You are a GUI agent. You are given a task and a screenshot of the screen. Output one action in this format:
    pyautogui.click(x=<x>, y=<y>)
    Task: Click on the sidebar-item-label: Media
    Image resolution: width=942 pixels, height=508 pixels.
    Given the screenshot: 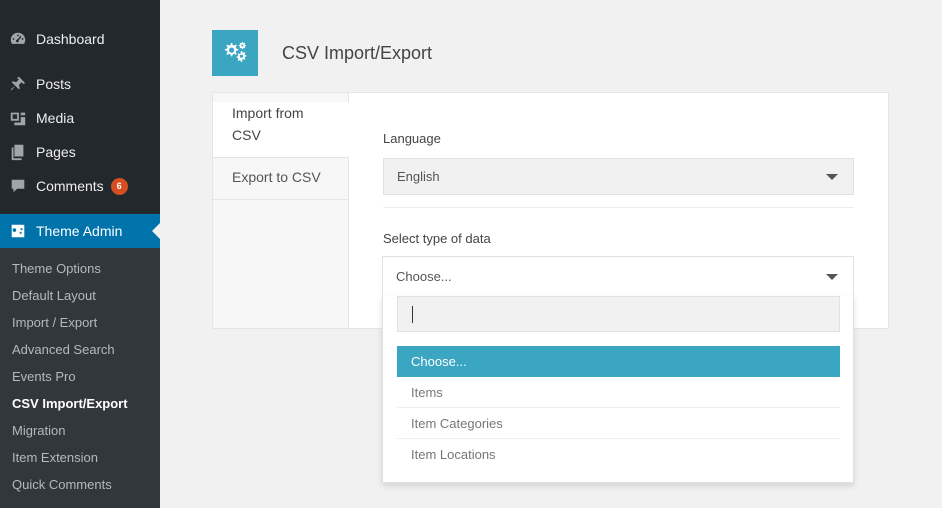 What is the action you would take?
    pyautogui.click(x=55, y=118)
    